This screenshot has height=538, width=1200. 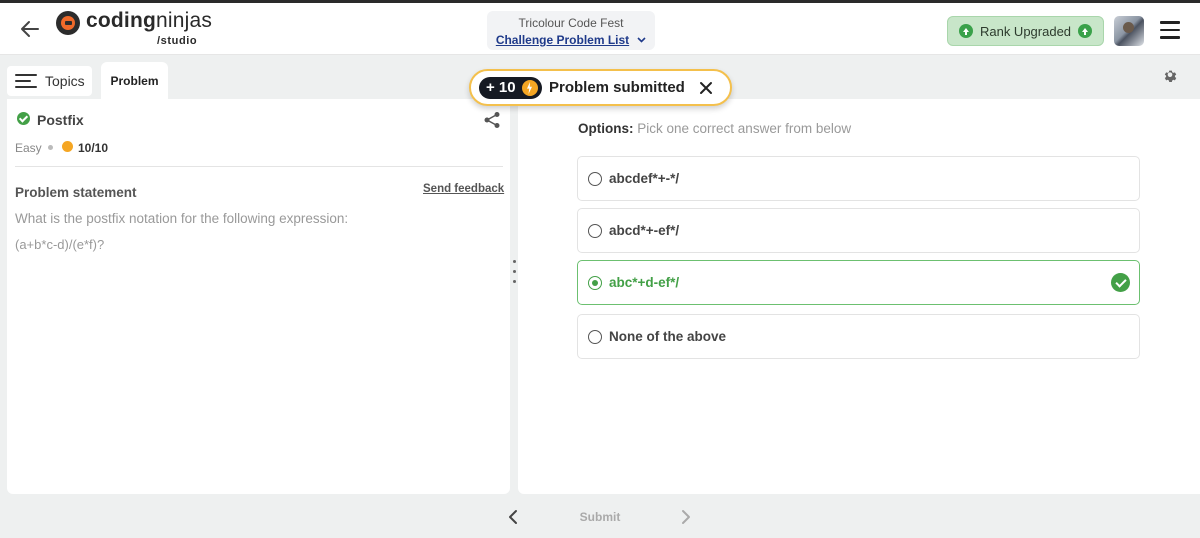 What do you see at coordinates (571, 40) in the screenshot?
I see `challenge-problem-list-link: Challenge Problem List` at bounding box center [571, 40].